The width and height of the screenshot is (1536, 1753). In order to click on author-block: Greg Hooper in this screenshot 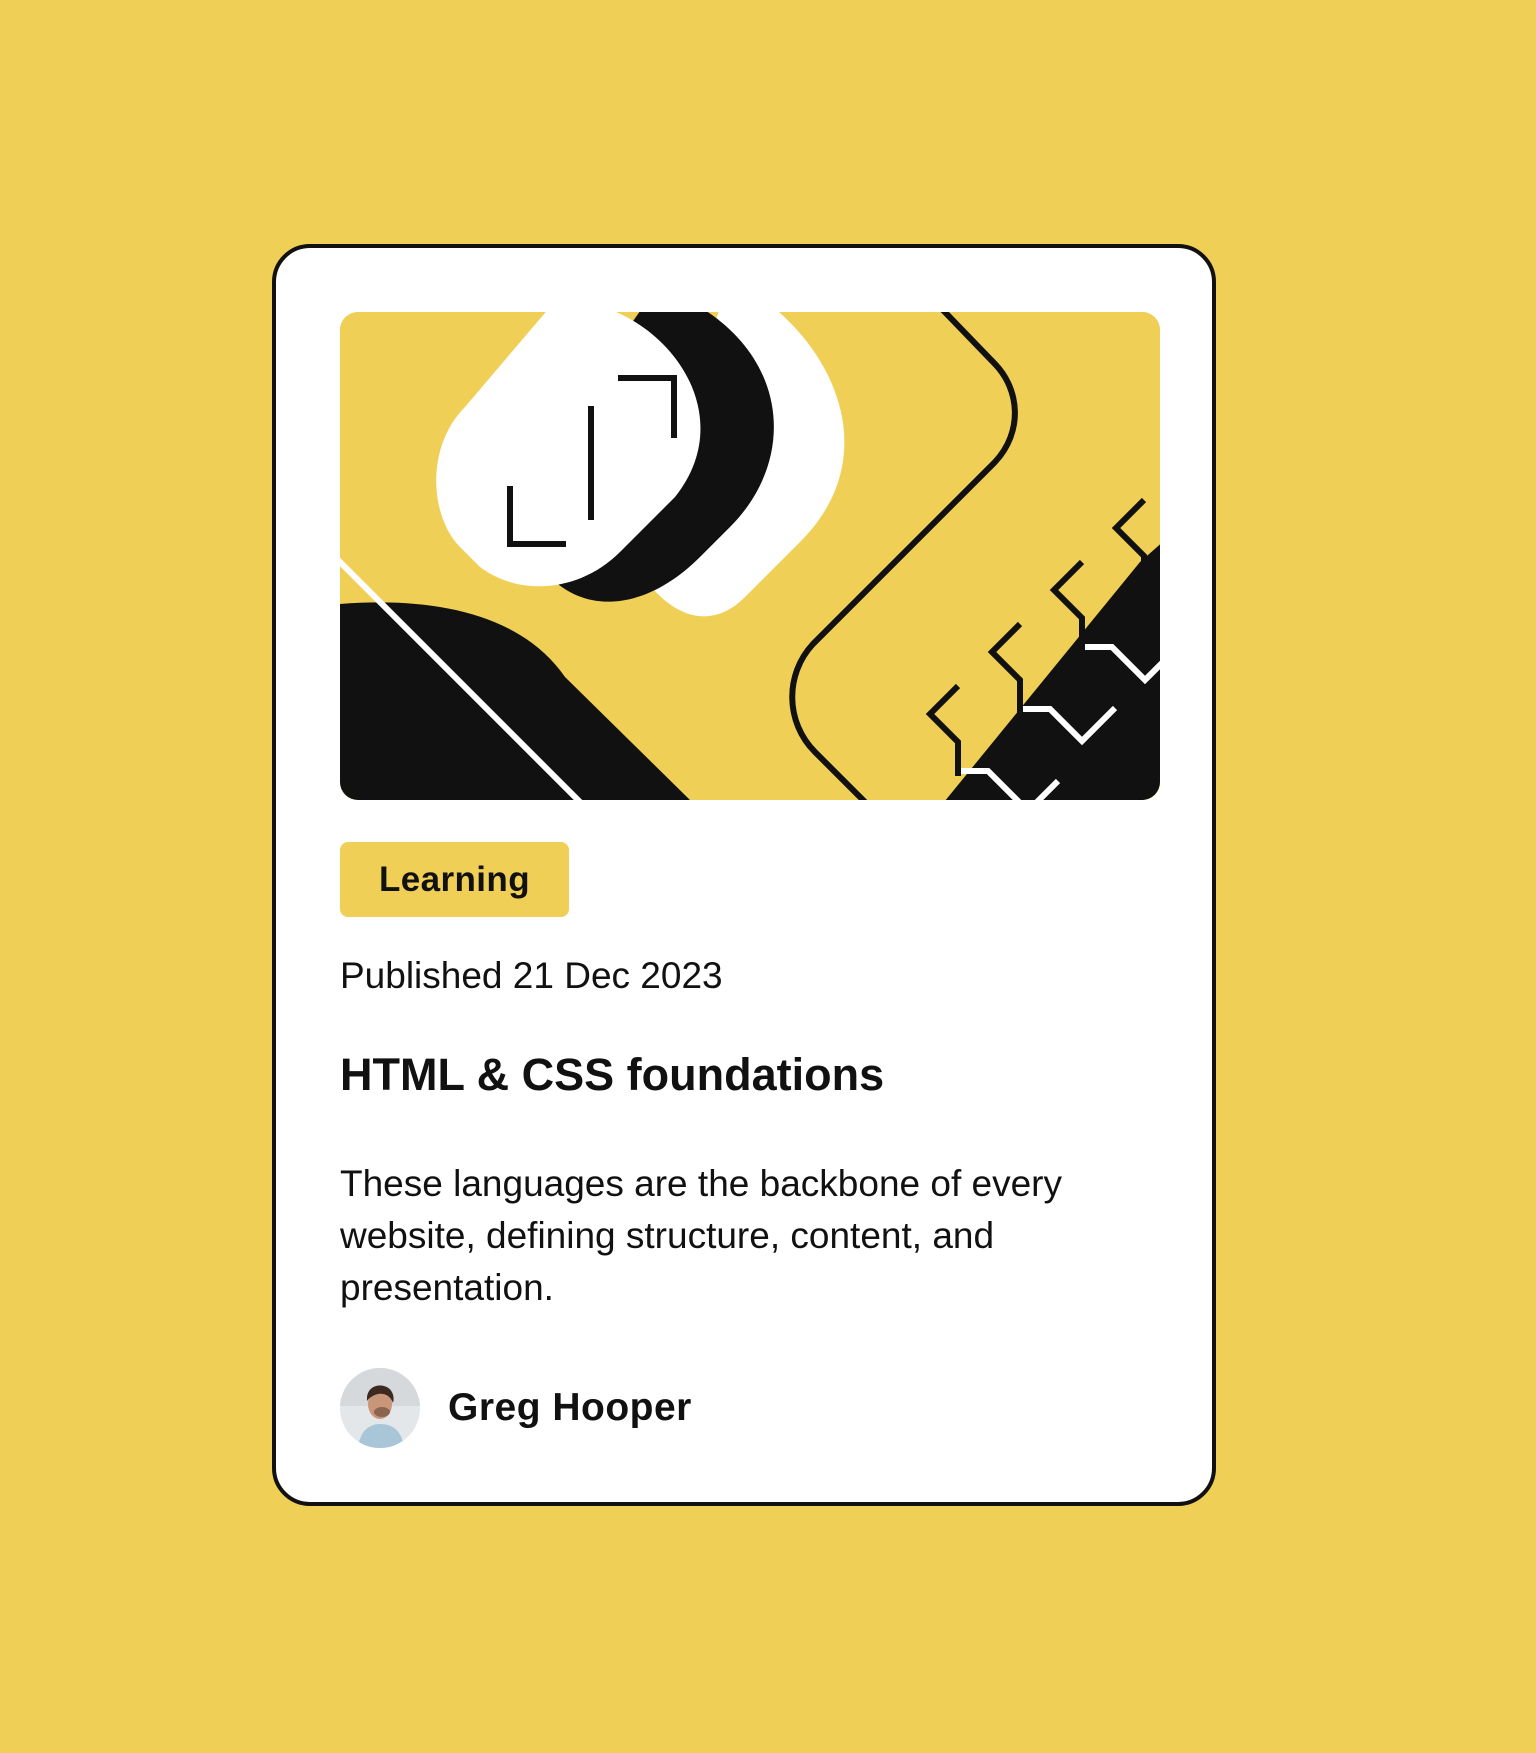, I will do `click(516, 1408)`.